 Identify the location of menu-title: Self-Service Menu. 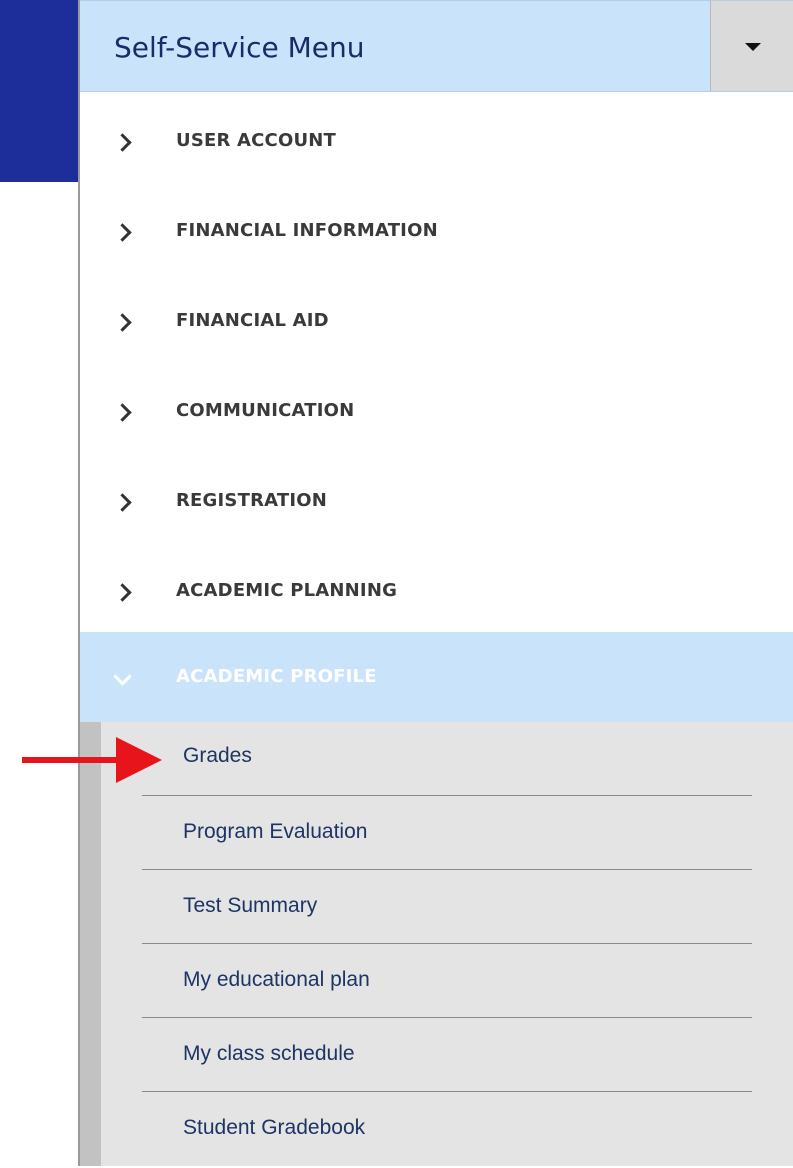
(239, 47).